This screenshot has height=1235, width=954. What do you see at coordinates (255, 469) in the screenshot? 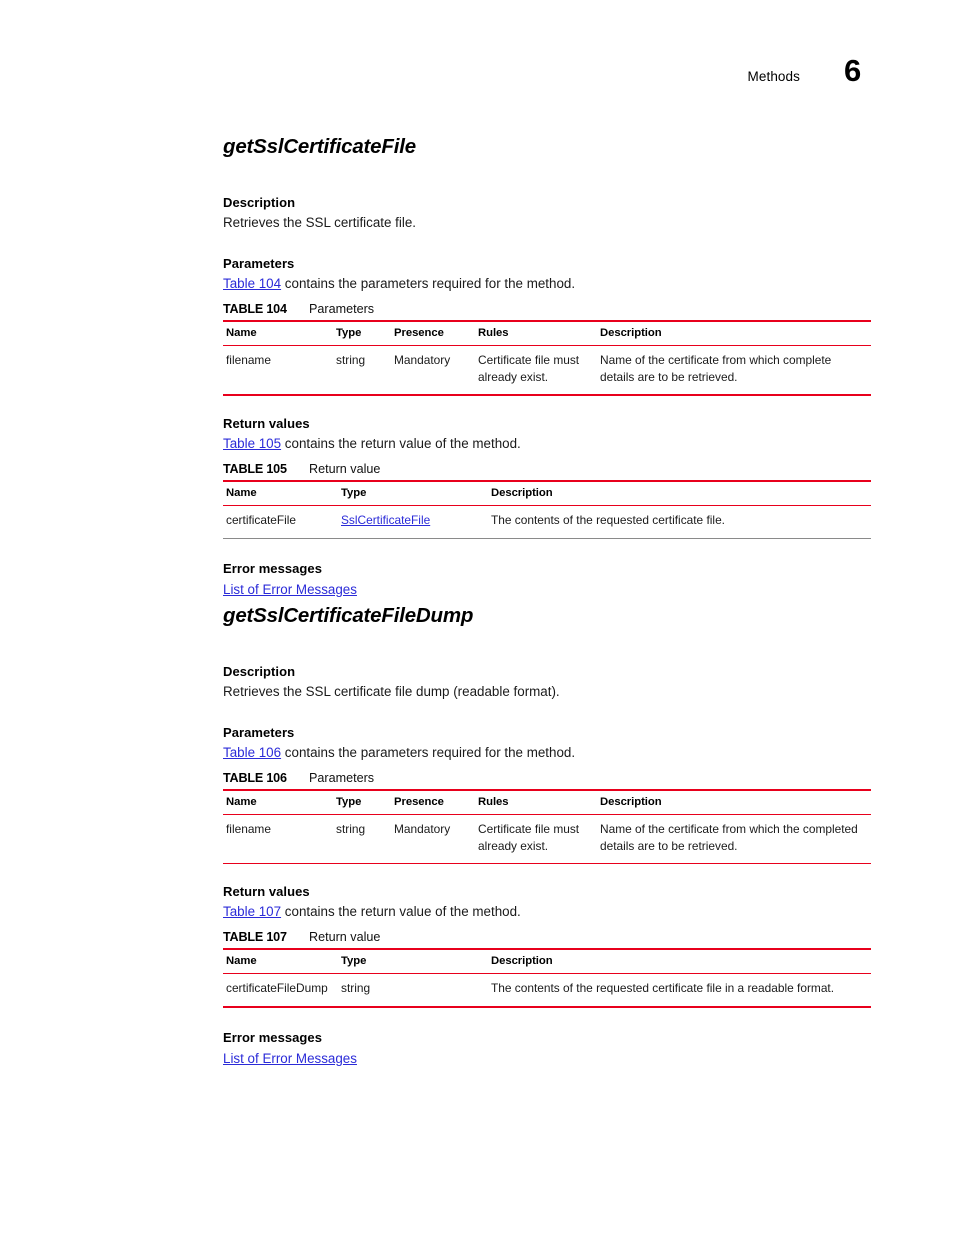
I see `table-105-number: TABLE 105` at bounding box center [255, 469].